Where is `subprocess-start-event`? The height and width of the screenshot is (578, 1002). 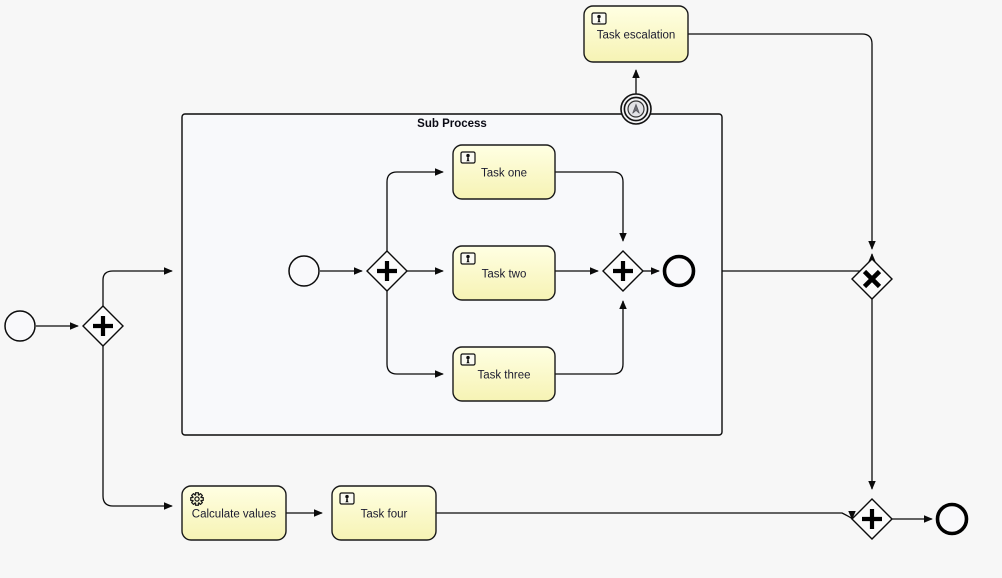 subprocess-start-event is located at coordinates (304, 271).